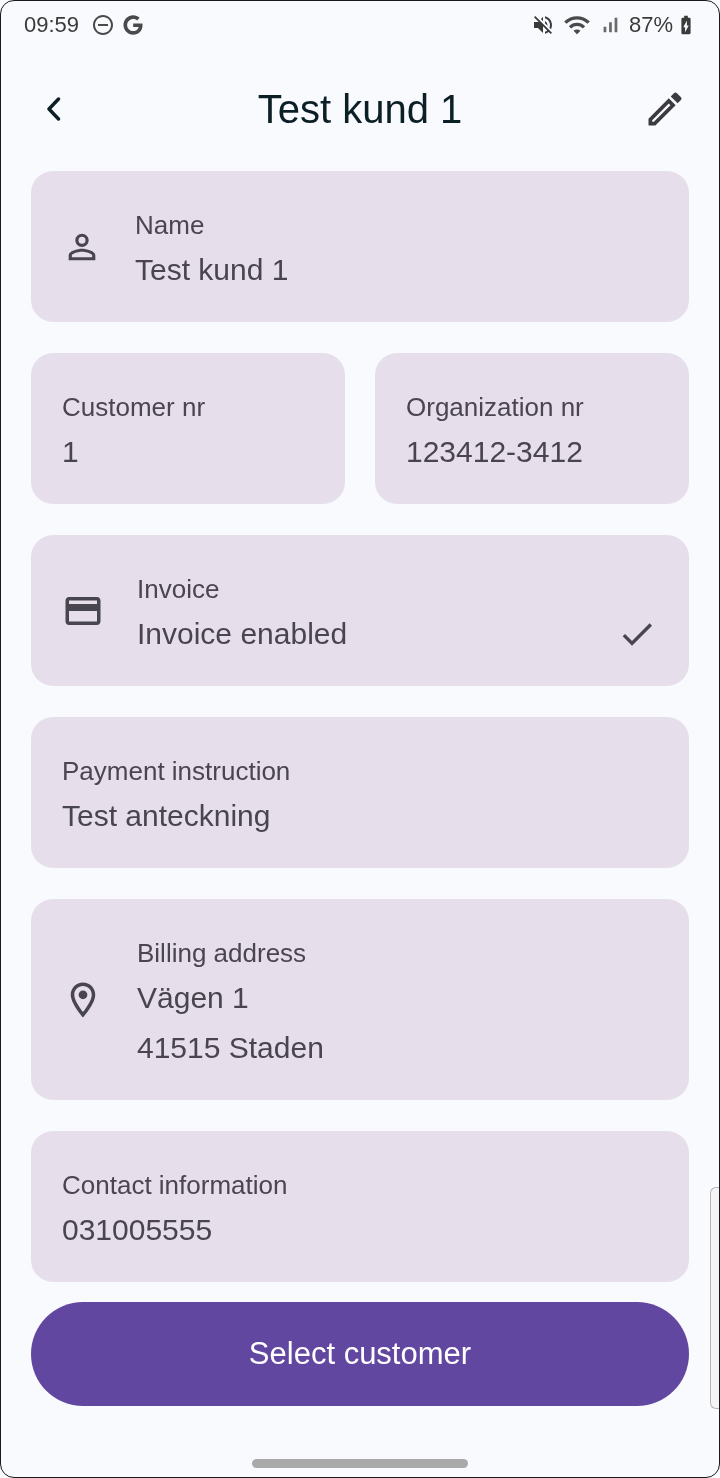  Describe the element at coordinates (494, 452) in the screenshot. I see `field-value: 123412-3412` at that location.